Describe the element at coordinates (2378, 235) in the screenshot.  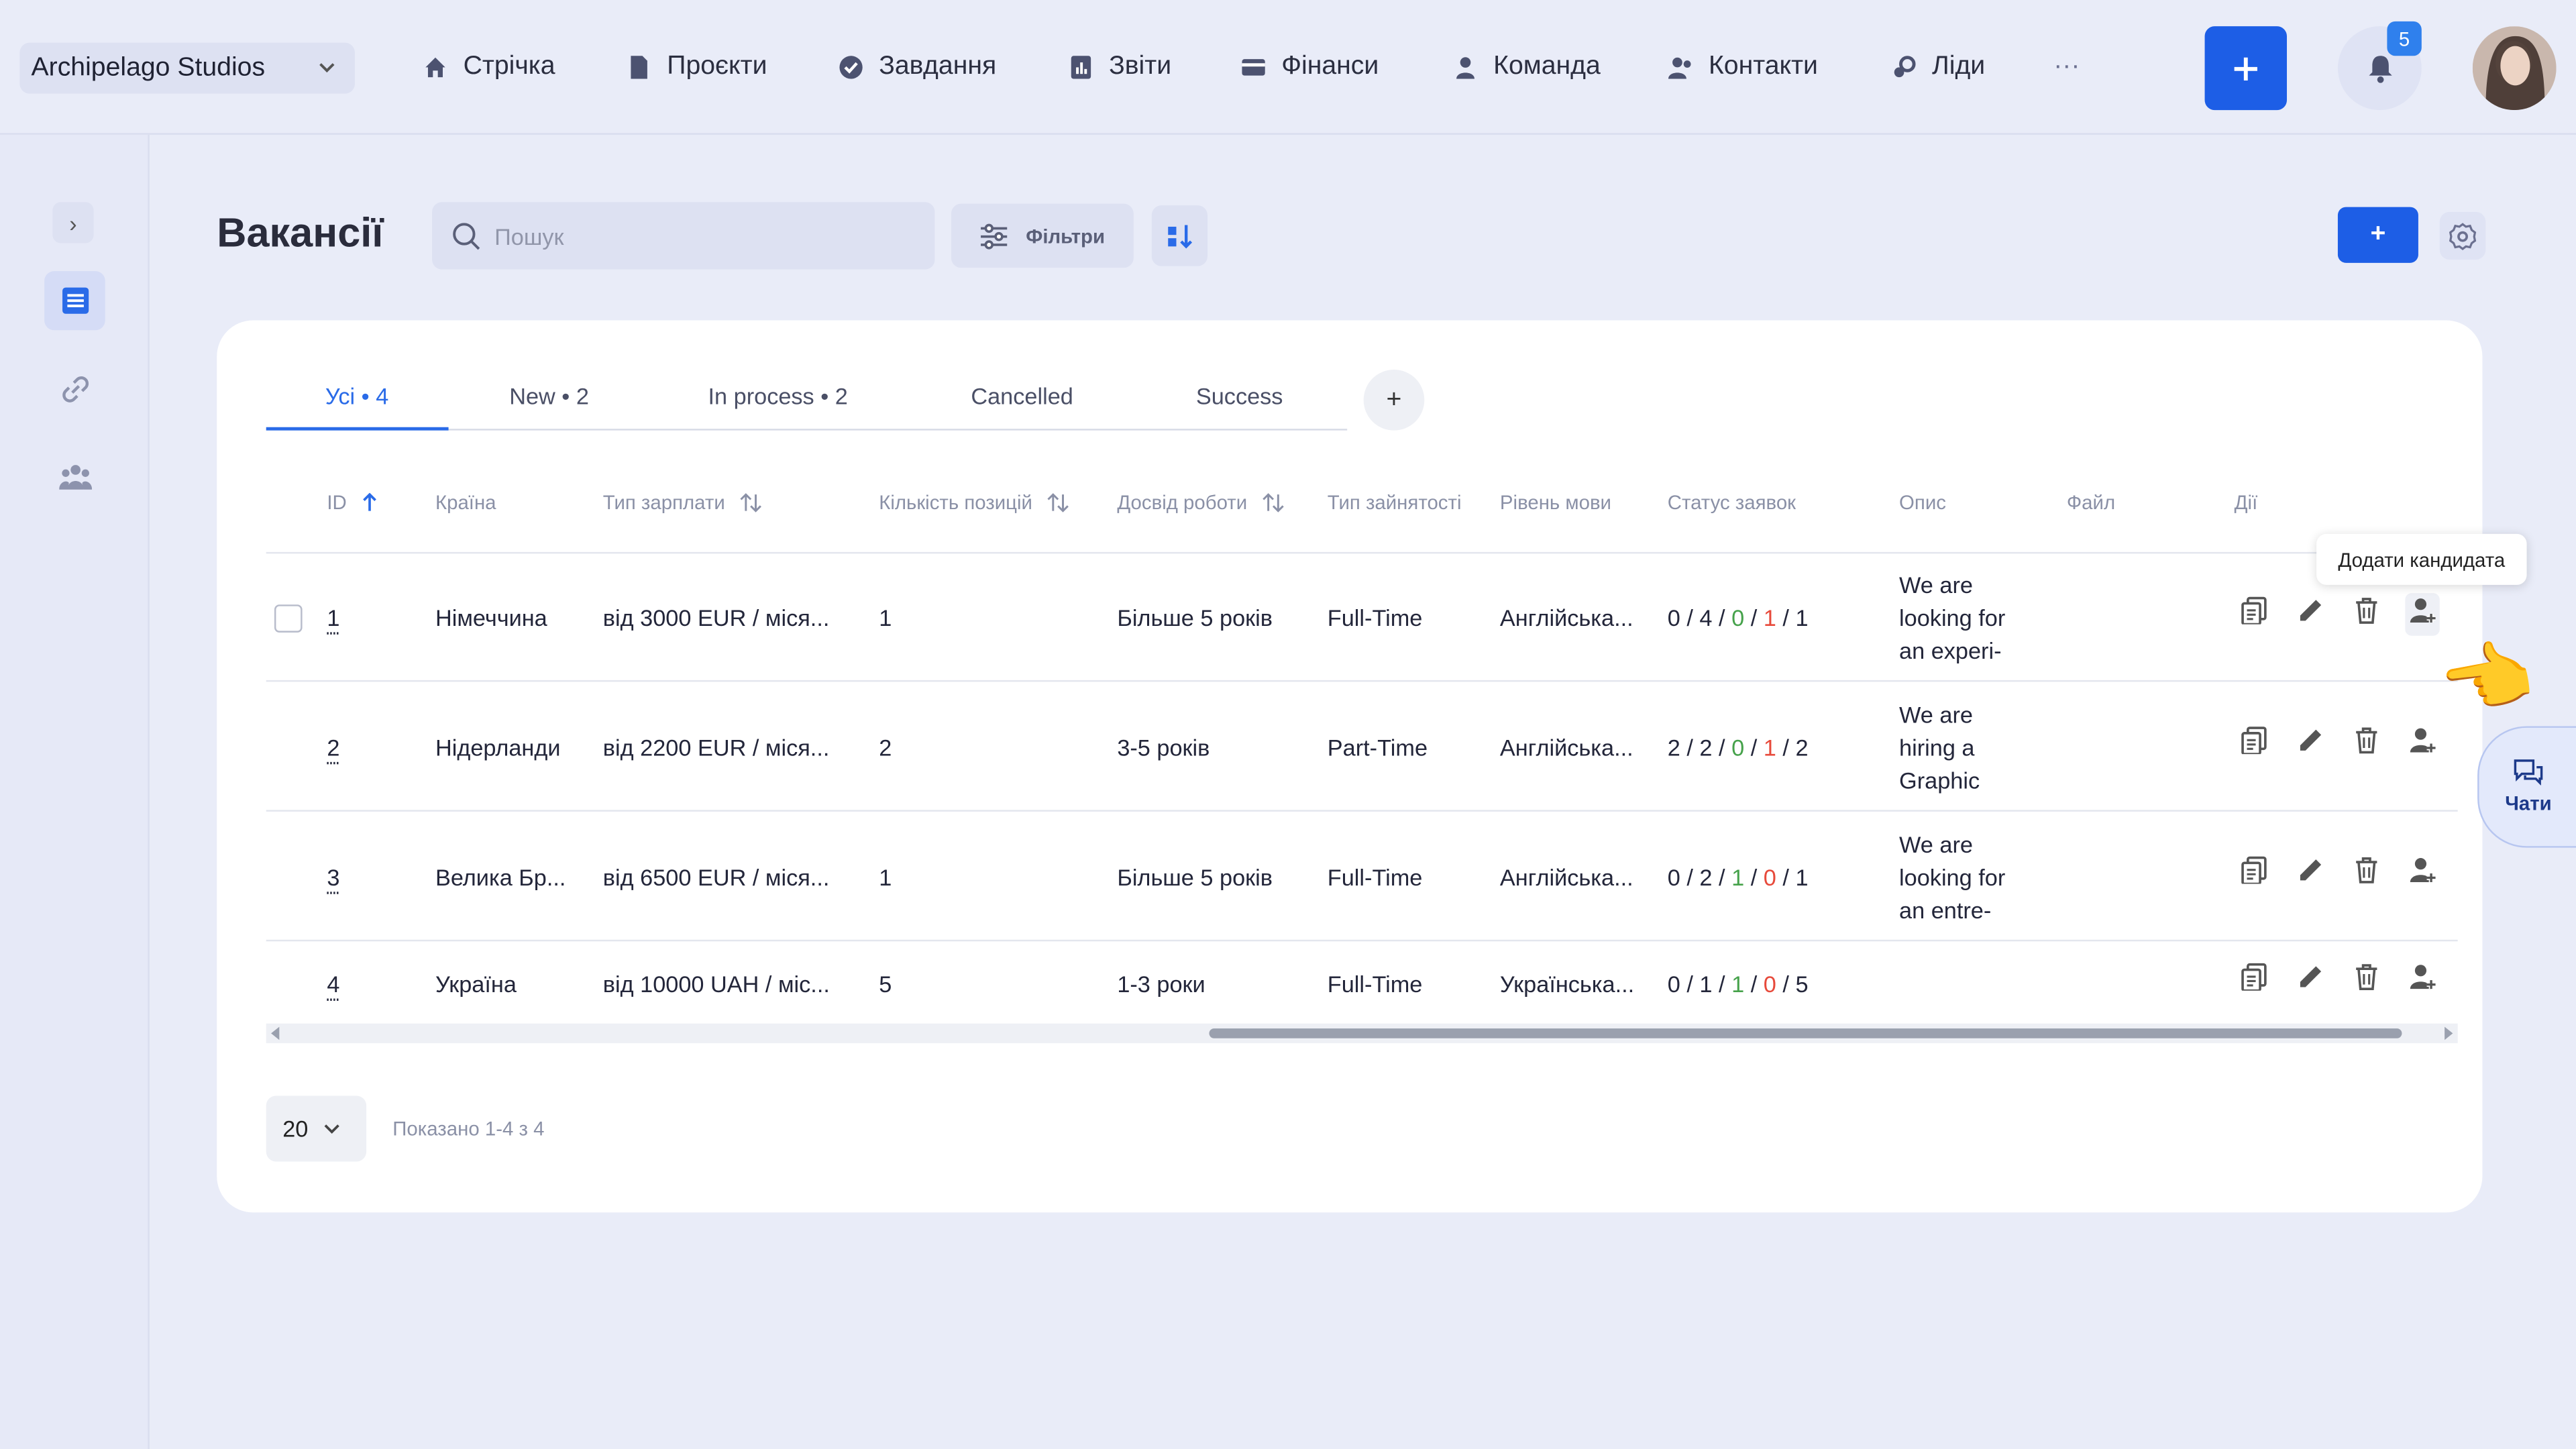
I see `add-vacancy-button: +` at that location.